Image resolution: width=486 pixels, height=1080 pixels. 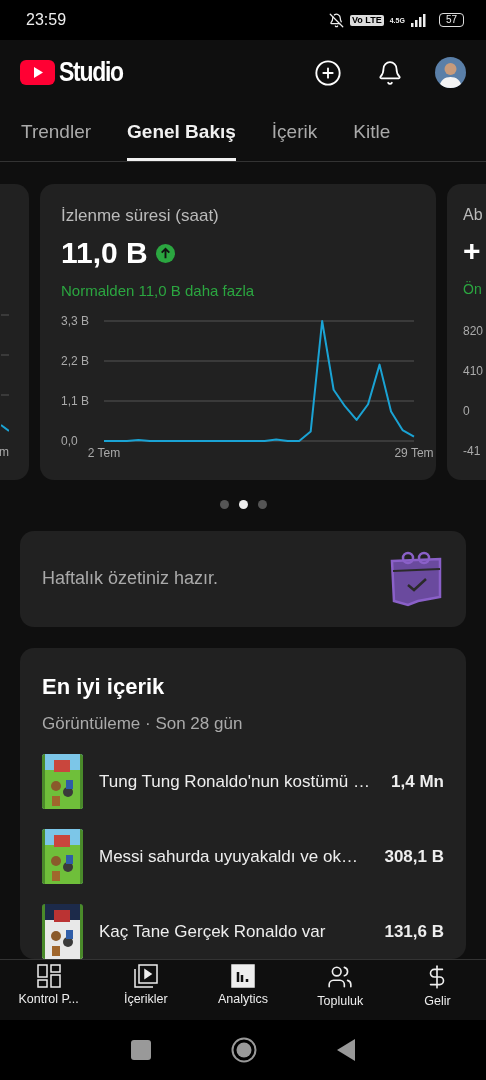 What do you see at coordinates (47, 20) in the screenshot?
I see `status-time: 23:59` at bounding box center [47, 20].